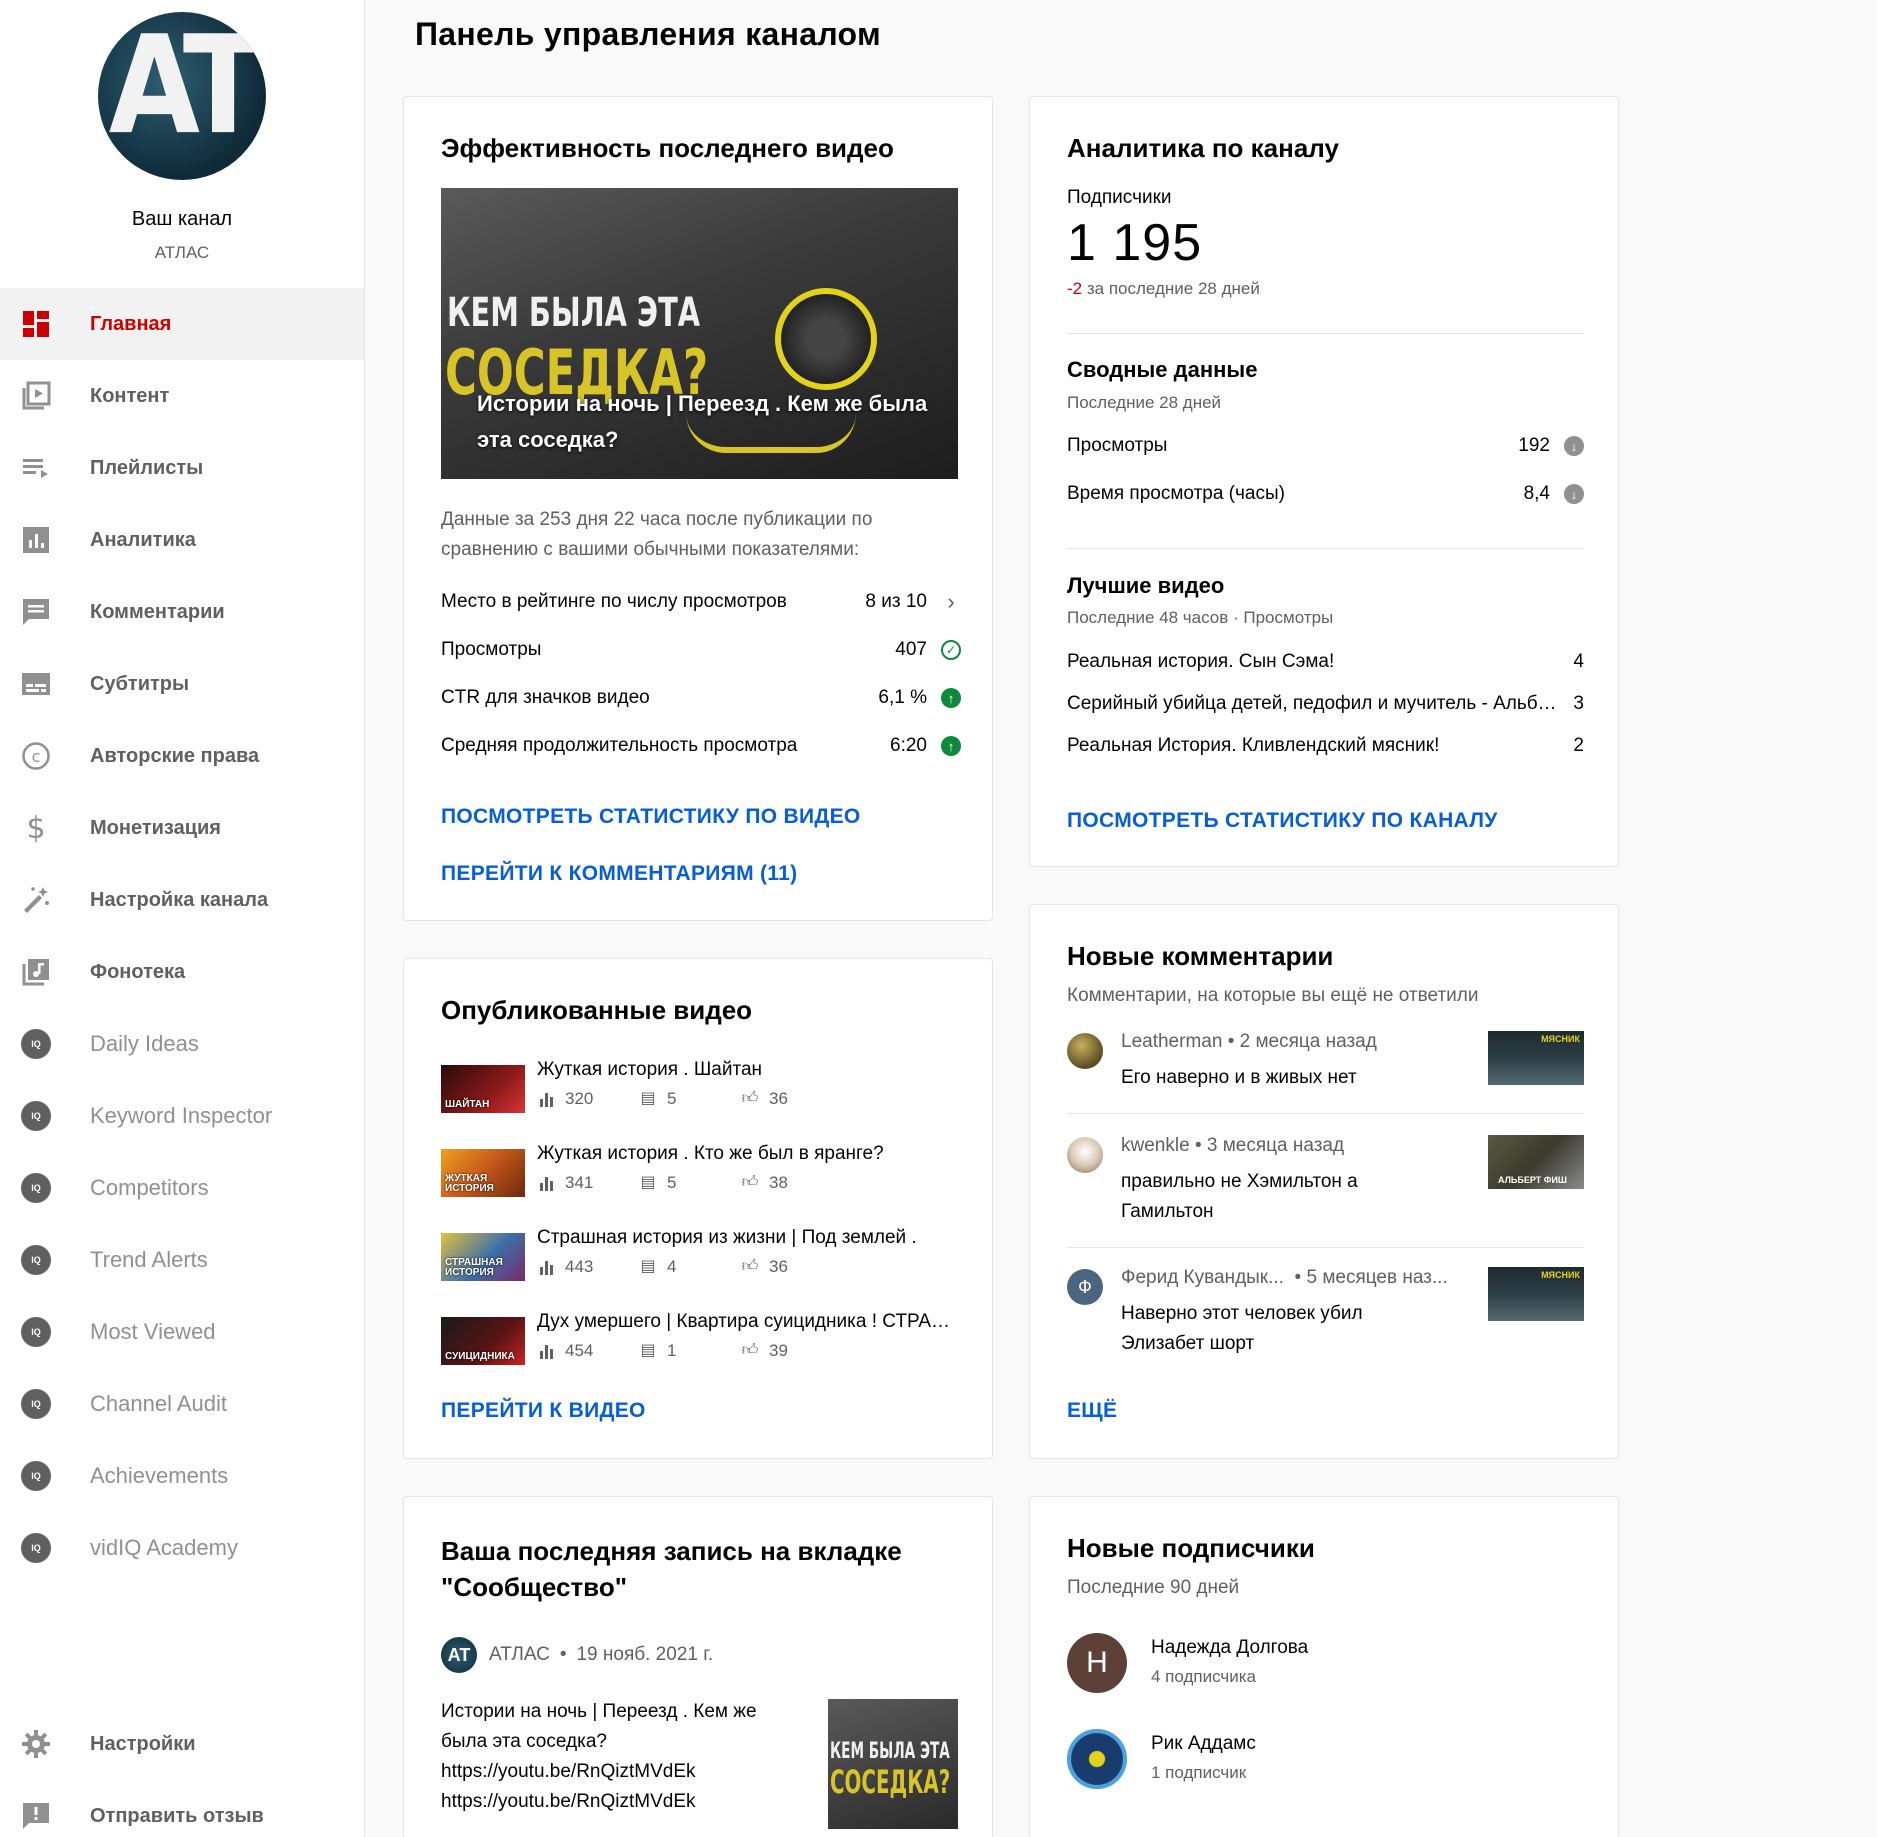 This screenshot has width=1877, height=1837. Describe the element at coordinates (182, 252) in the screenshot. I see `channel-name: АТЛАС` at that location.